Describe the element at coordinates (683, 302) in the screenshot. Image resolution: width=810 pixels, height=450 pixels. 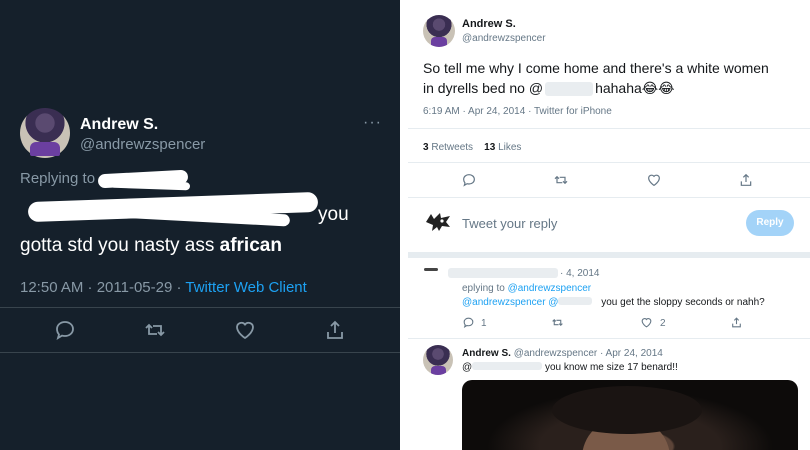
I see `reply-text-body: you get the sloppy seconds or nahh?` at that location.